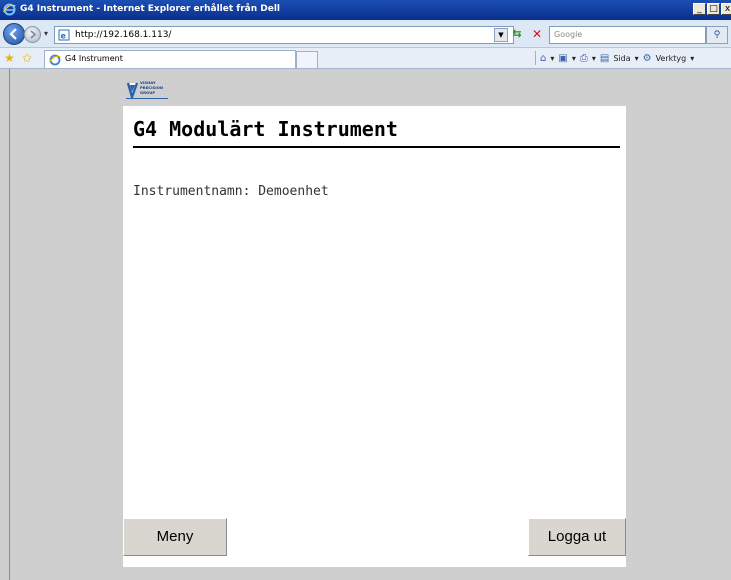  I want to click on refresh-icon: ⇆, so click(517, 35).